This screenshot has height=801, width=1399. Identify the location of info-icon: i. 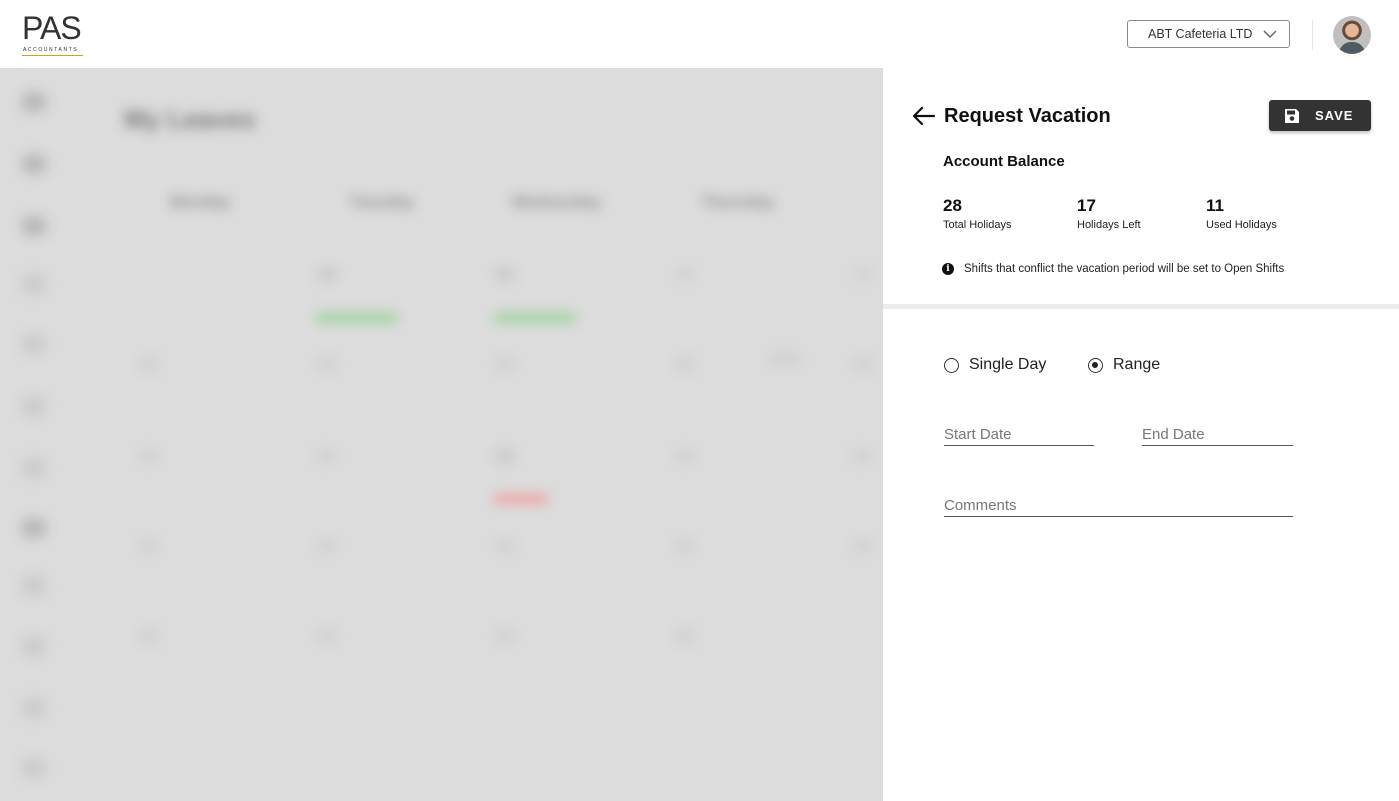
(948, 269).